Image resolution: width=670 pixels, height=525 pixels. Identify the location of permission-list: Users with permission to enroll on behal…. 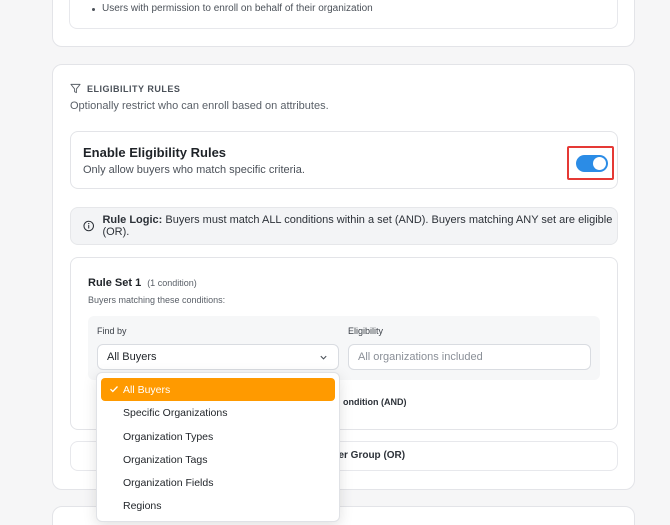
(343, 14).